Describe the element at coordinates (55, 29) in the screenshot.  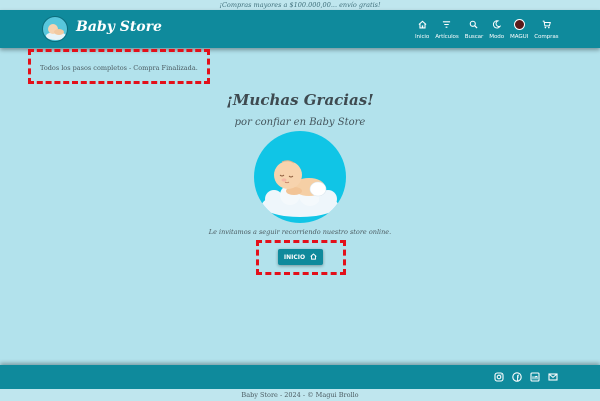
I see `brand-logo` at that location.